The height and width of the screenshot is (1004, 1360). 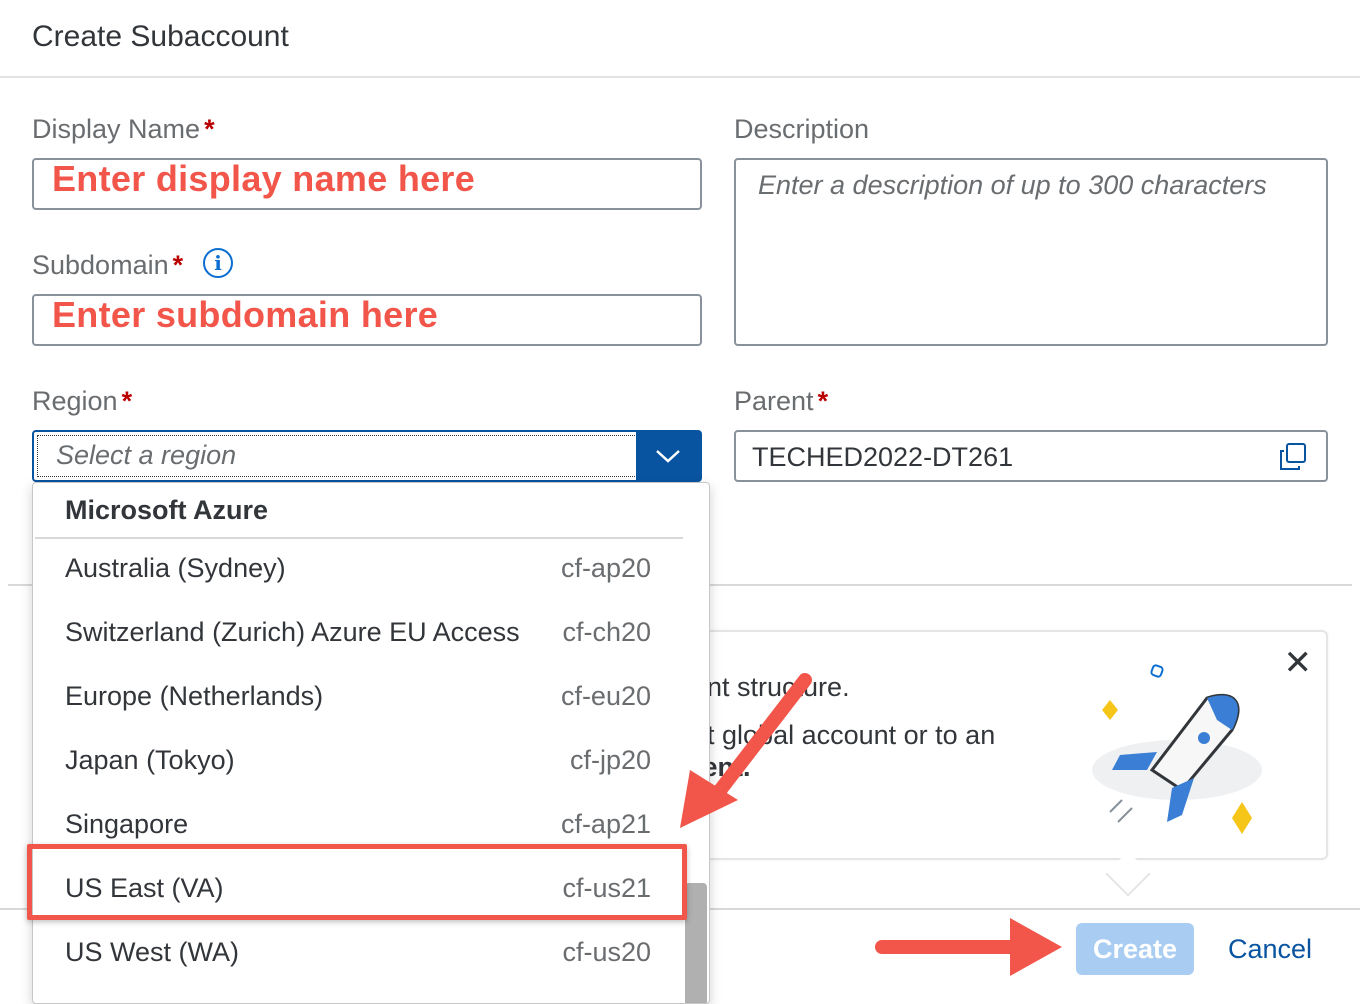 I want to click on parent-input: TECHED2022-DT261, so click(x=1031, y=456).